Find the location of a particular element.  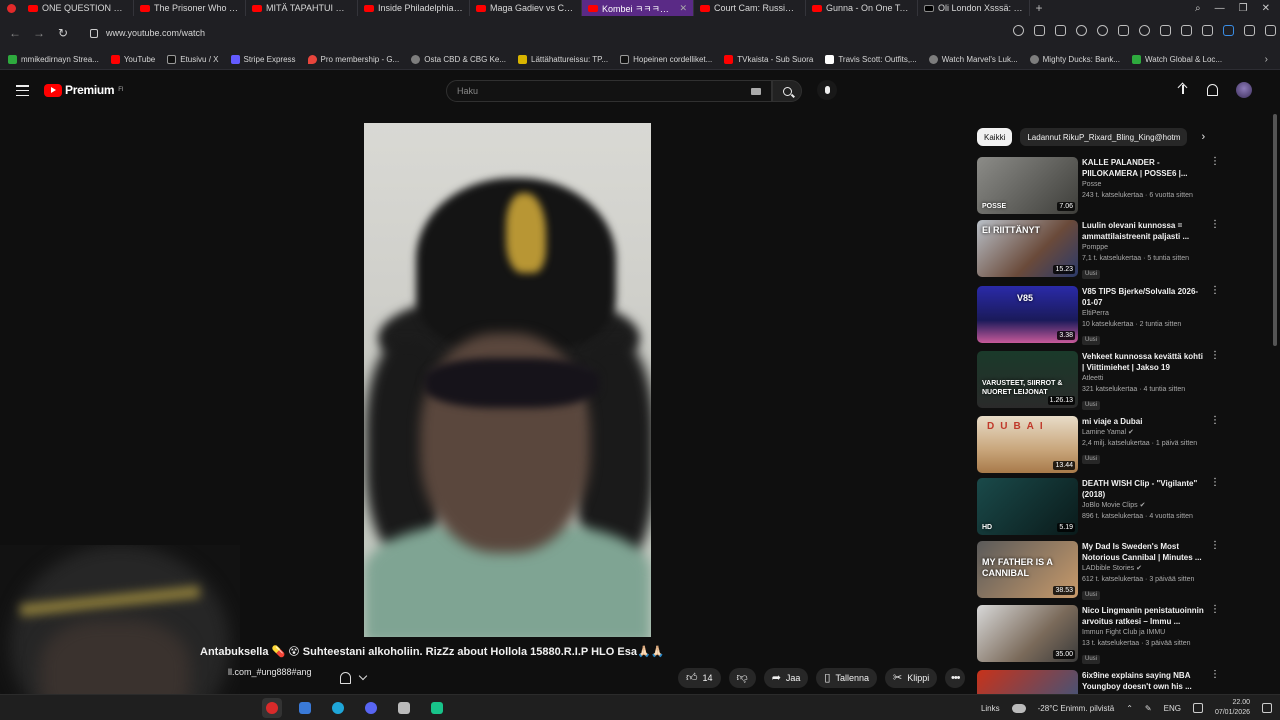

bookmark-item: TVkaista - Sub Suora is located at coordinates (768, 59).